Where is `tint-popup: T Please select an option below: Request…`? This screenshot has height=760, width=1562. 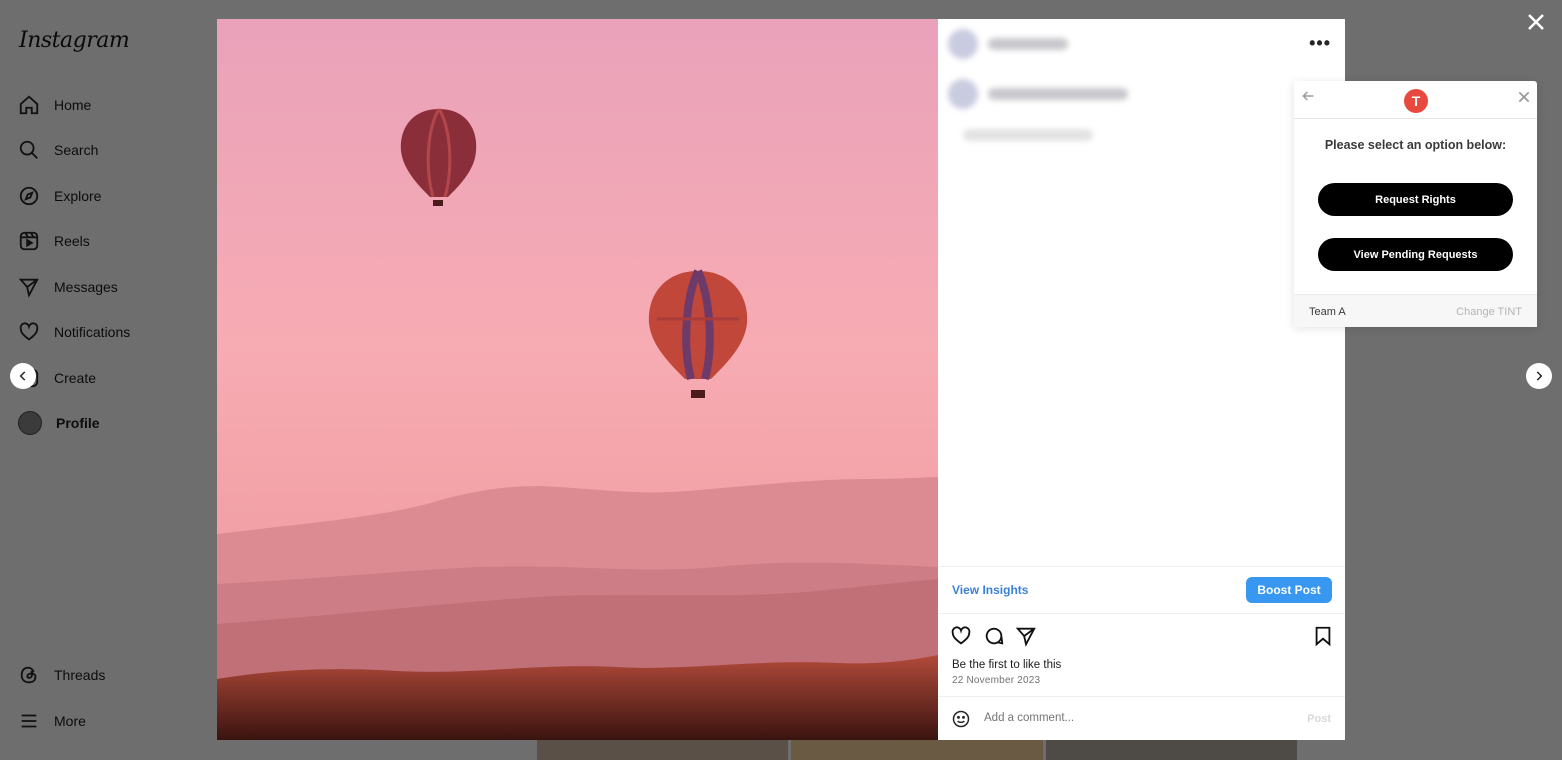
tint-popup: T Please select an option below: Request… is located at coordinates (1415, 204).